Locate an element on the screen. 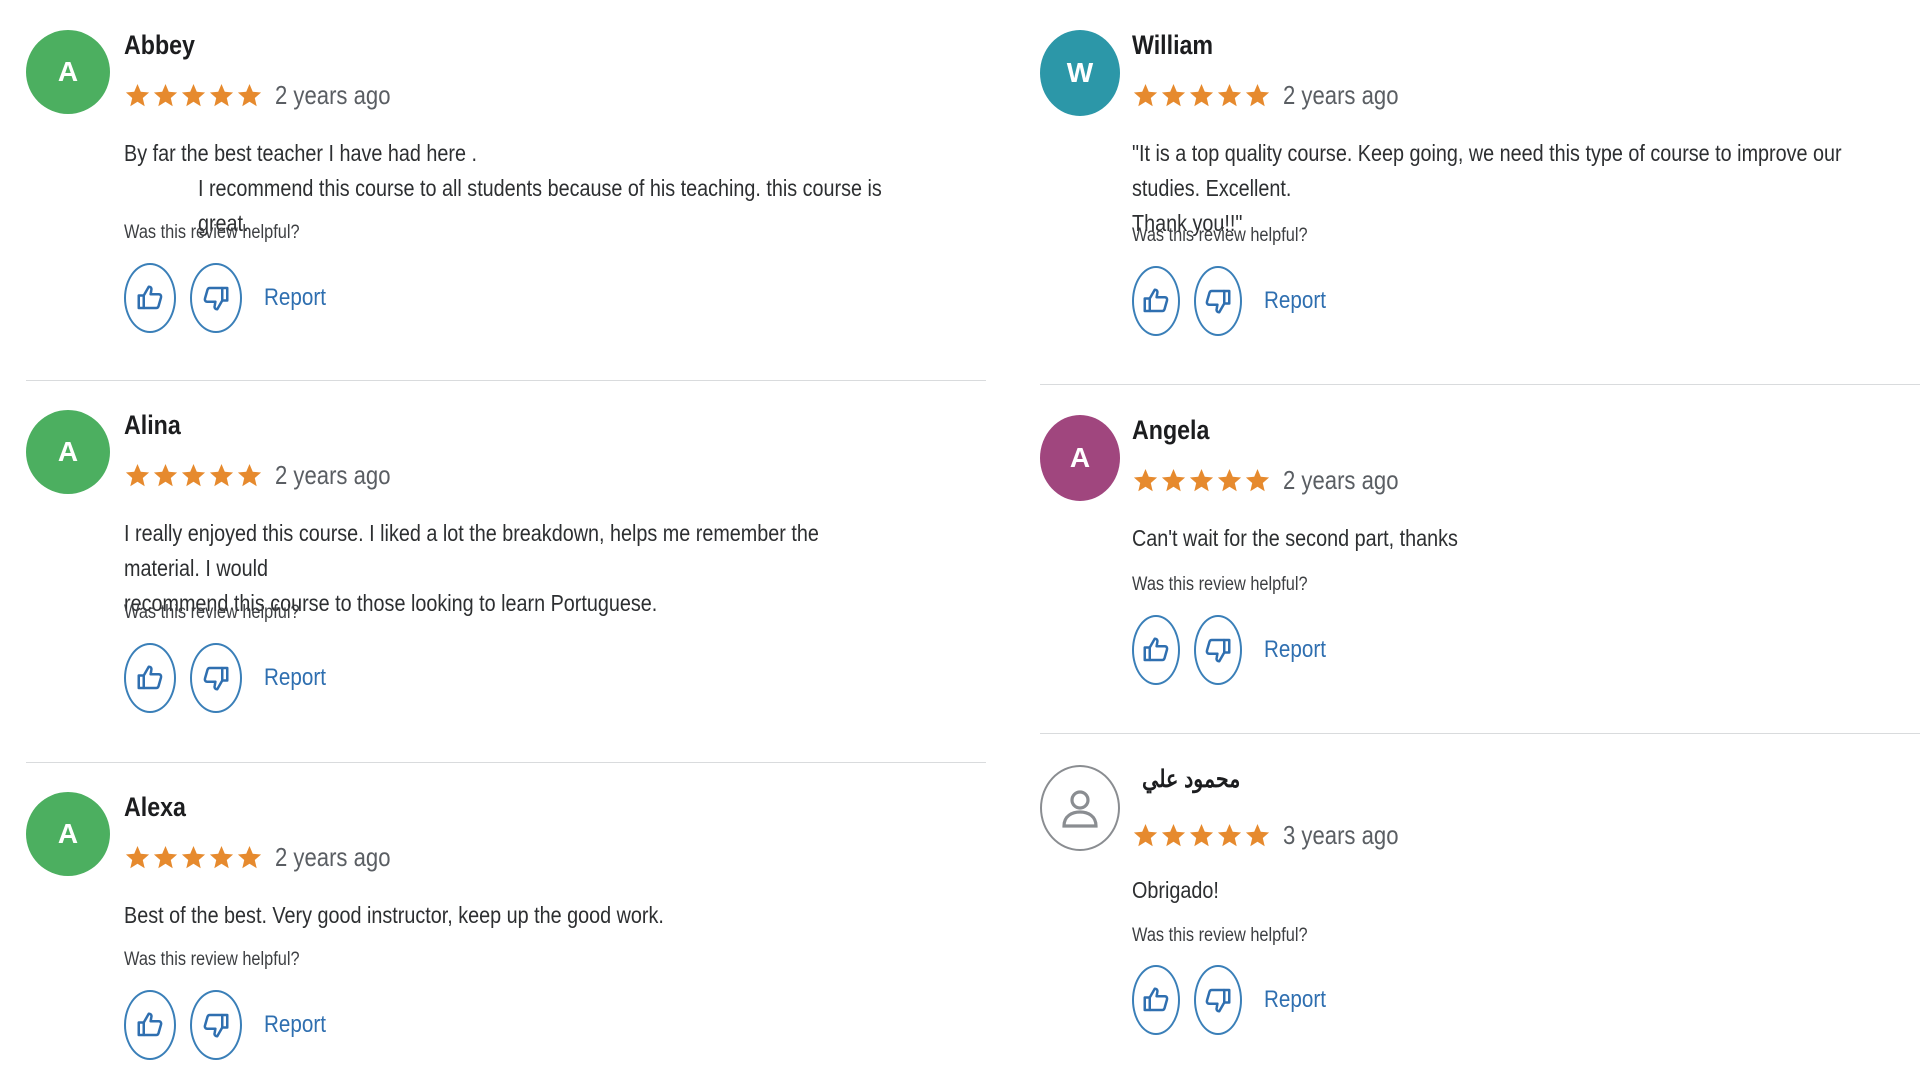 This screenshot has height=1080, width=1920. reviewer-name: Abbey is located at coordinates (159, 45).